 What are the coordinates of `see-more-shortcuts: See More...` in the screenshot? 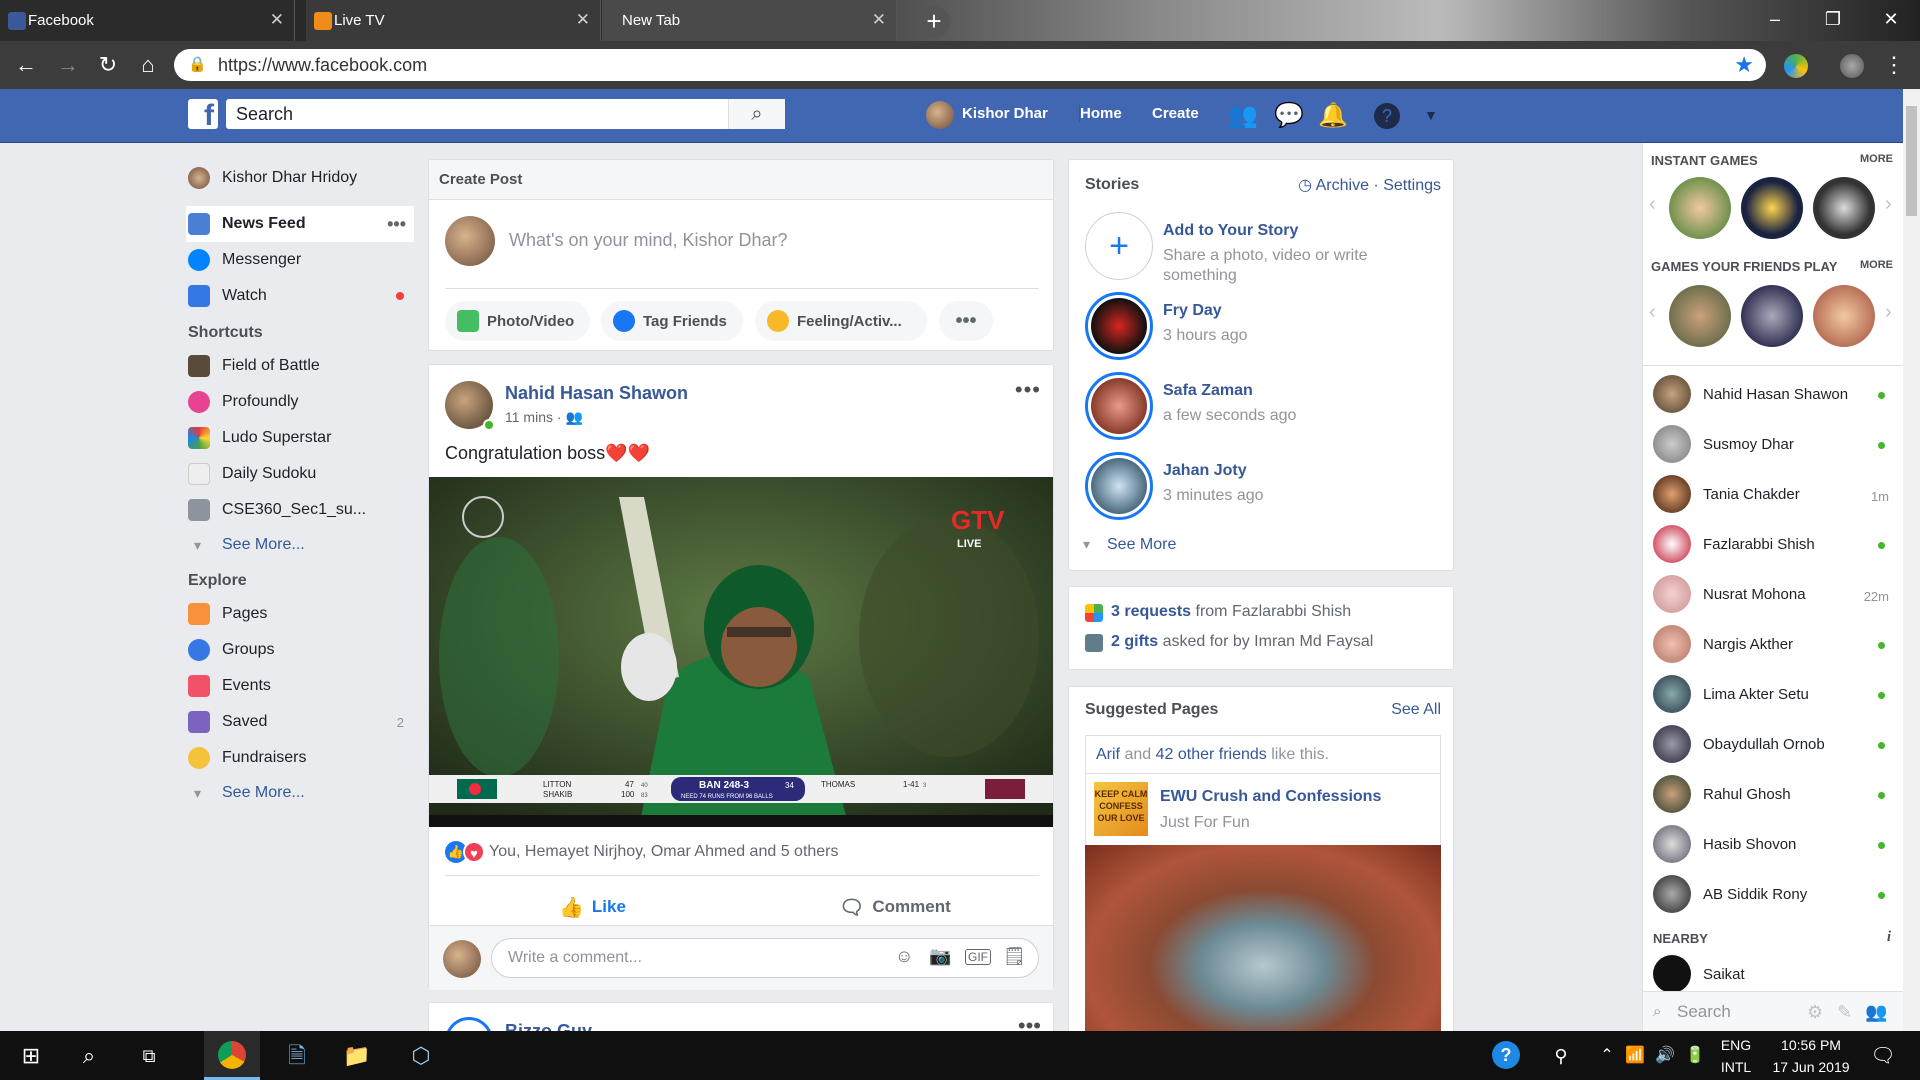 It's located at (300, 545).